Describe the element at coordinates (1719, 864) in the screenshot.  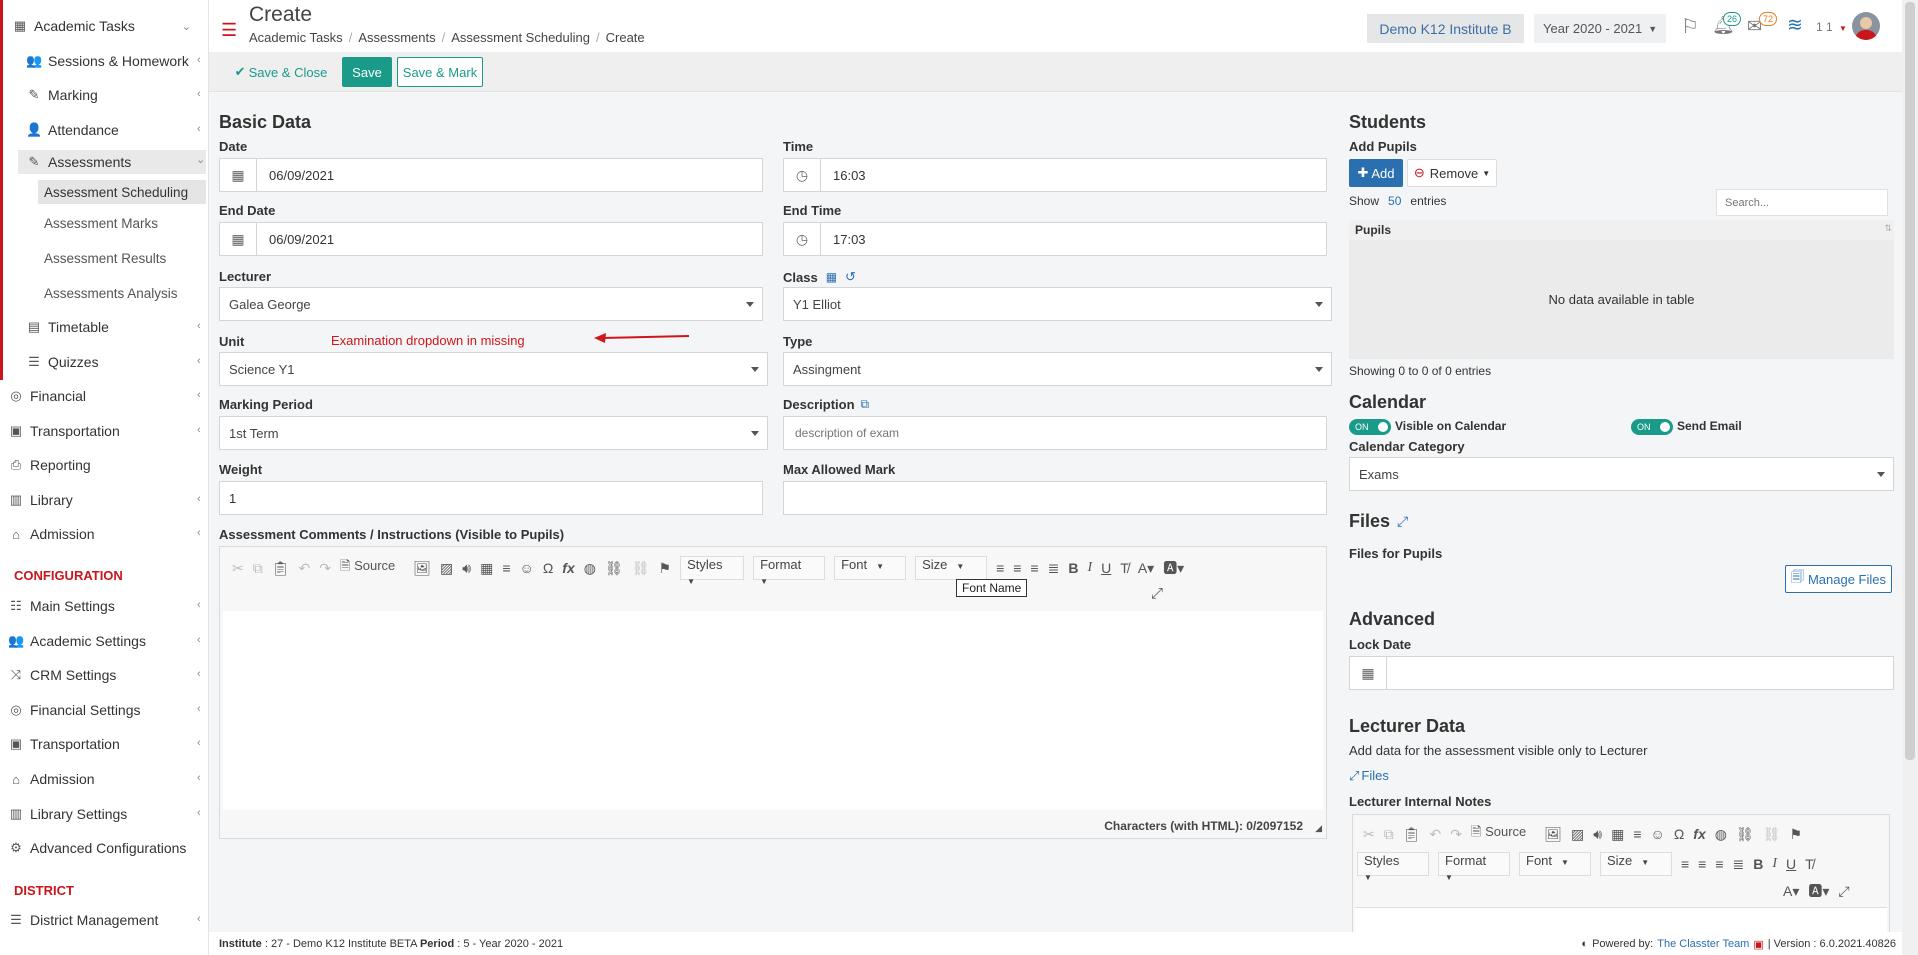
I see `align-right-icon: ≡` at that location.